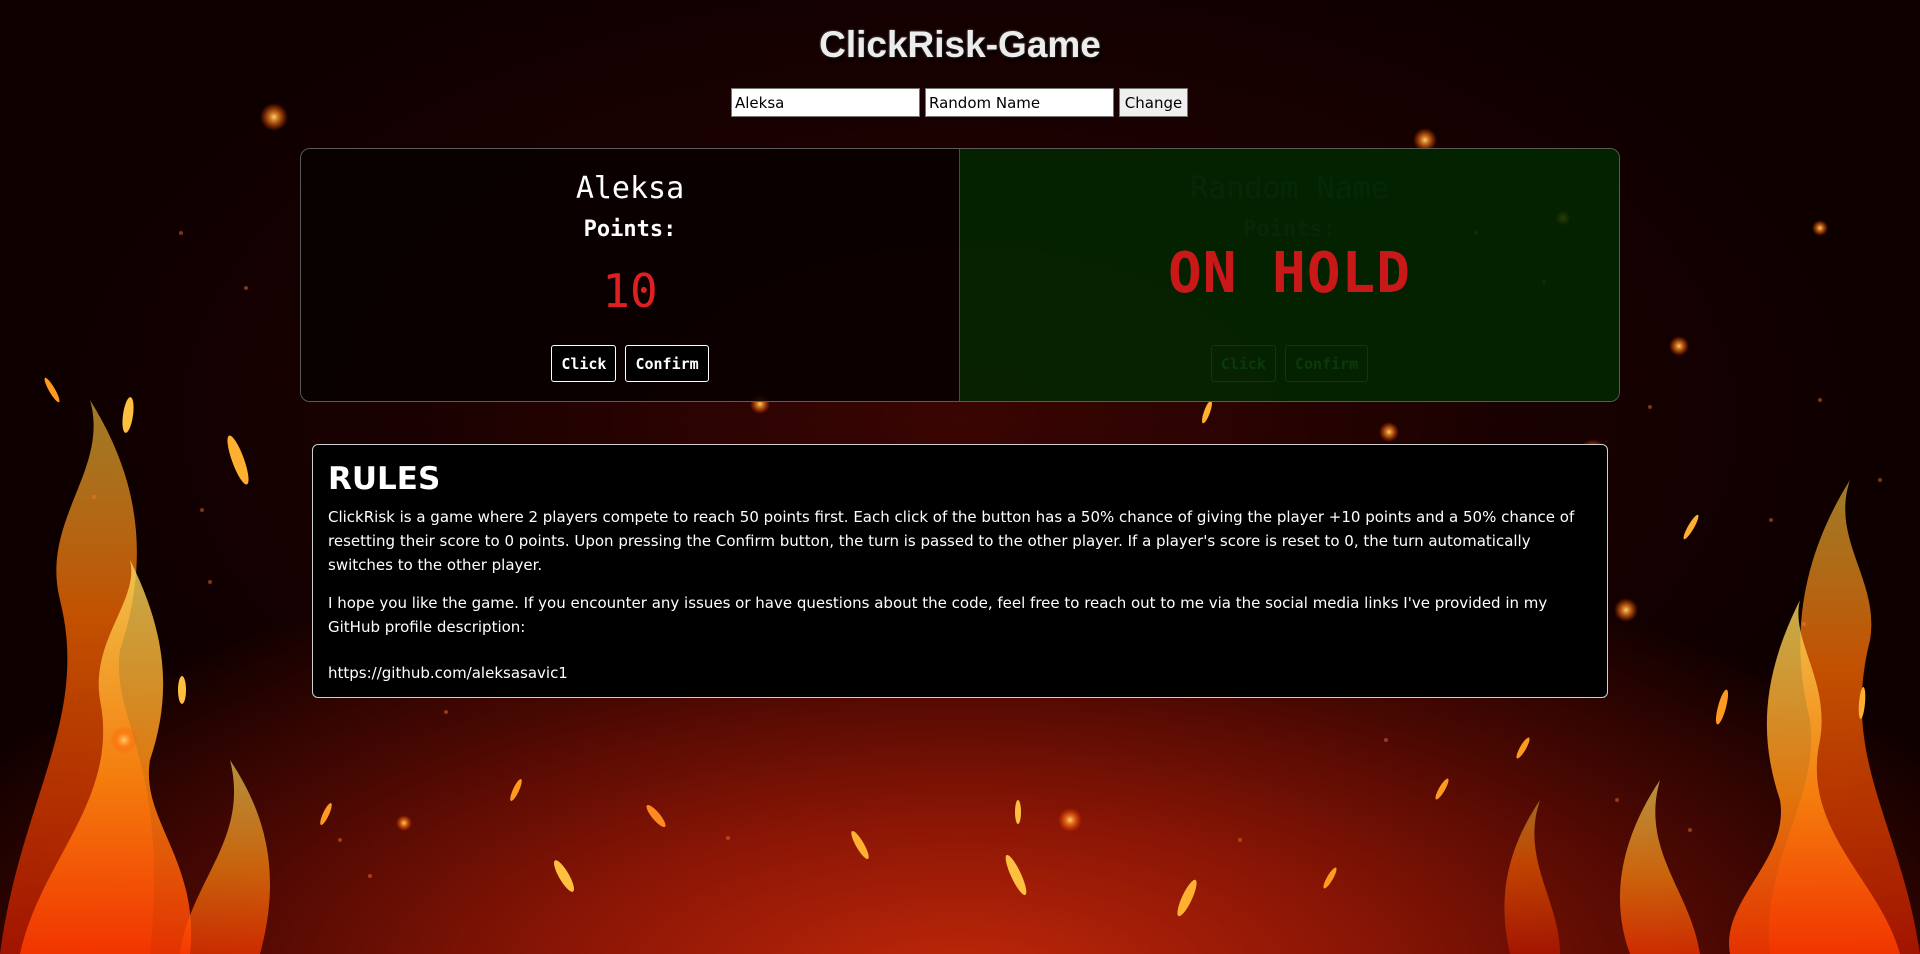  What do you see at coordinates (1153, 102) in the screenshot?
I see `change-names-button: Change` at bounding box center [1153, 102].